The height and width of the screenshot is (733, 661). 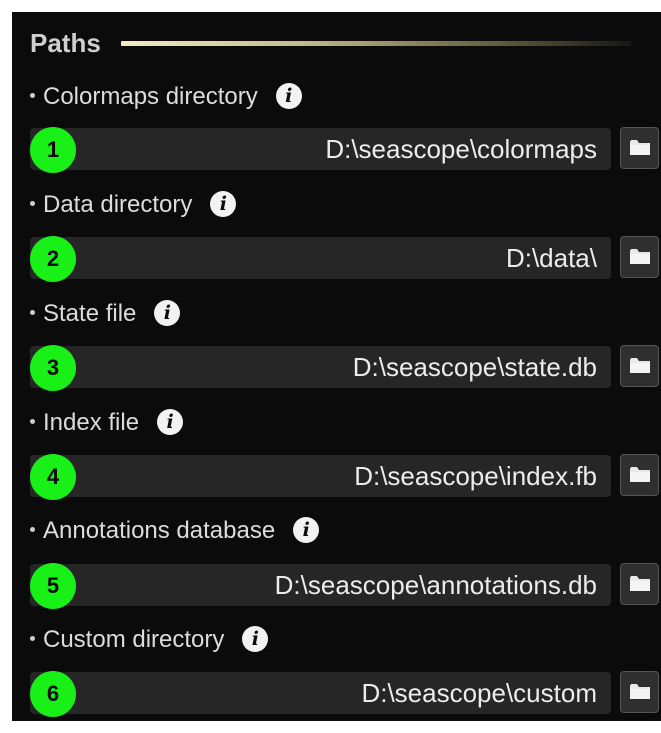 What do you see at coordinates (320, 585) in the screenshot?
I see `annotations-path-input: D:\seascope\annotations.db` at bounding box center [320, 585].